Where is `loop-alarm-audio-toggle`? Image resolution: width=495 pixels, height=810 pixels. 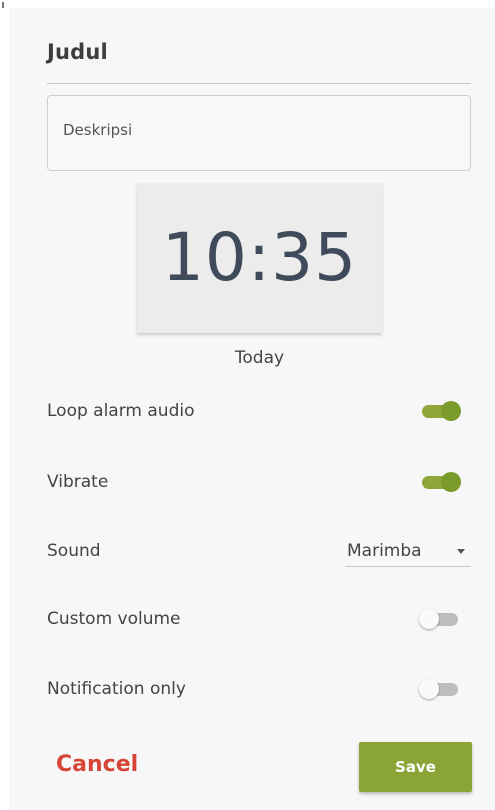
loop-alarm-audio-toggle is located at coordinates (440, 411).